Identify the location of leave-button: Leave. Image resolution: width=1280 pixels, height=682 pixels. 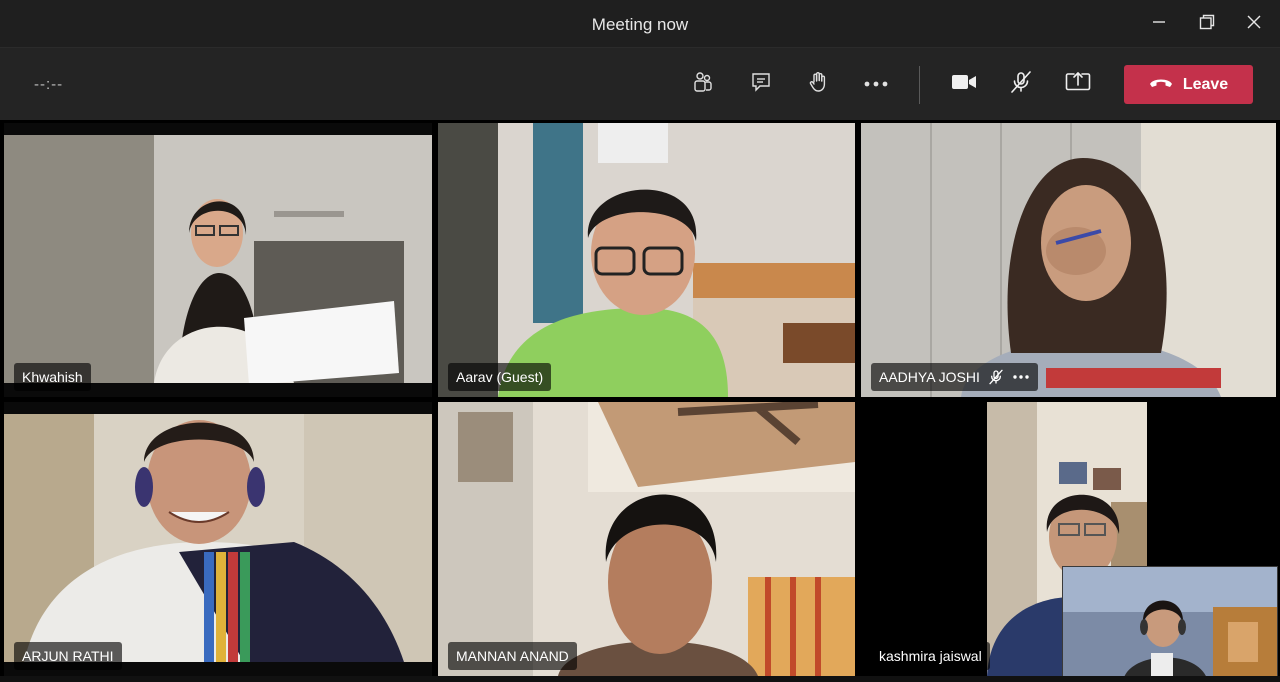
(1188, 84).